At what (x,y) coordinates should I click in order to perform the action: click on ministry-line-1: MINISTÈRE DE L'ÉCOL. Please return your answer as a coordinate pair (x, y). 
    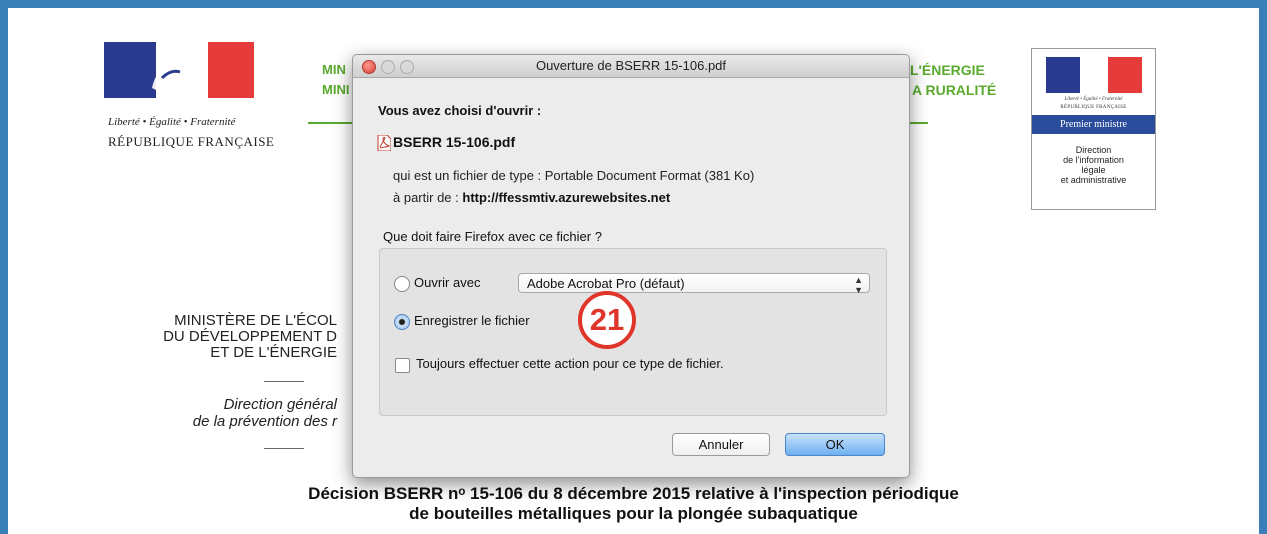
    Looking at the image, I should click on (255, 320).